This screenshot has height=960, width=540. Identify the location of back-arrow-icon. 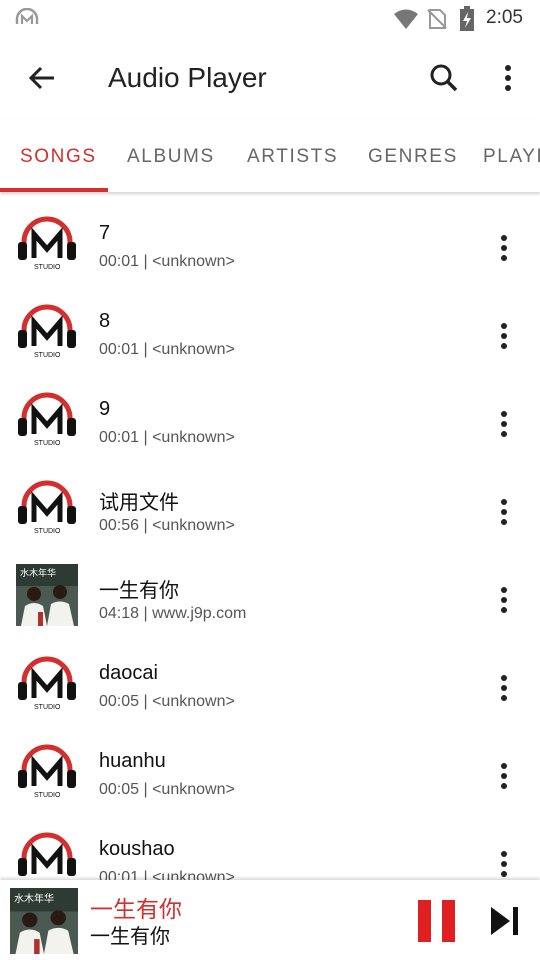
(42, 78).